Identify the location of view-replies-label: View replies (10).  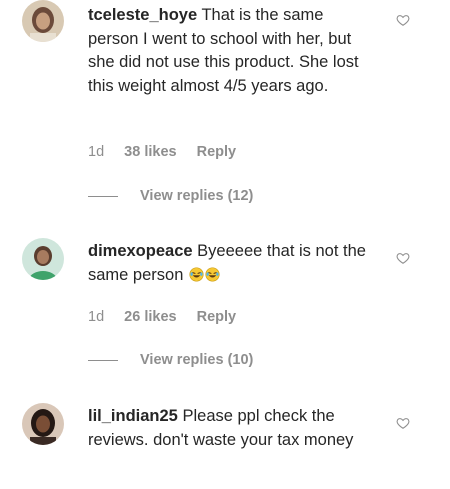
(197, 360).